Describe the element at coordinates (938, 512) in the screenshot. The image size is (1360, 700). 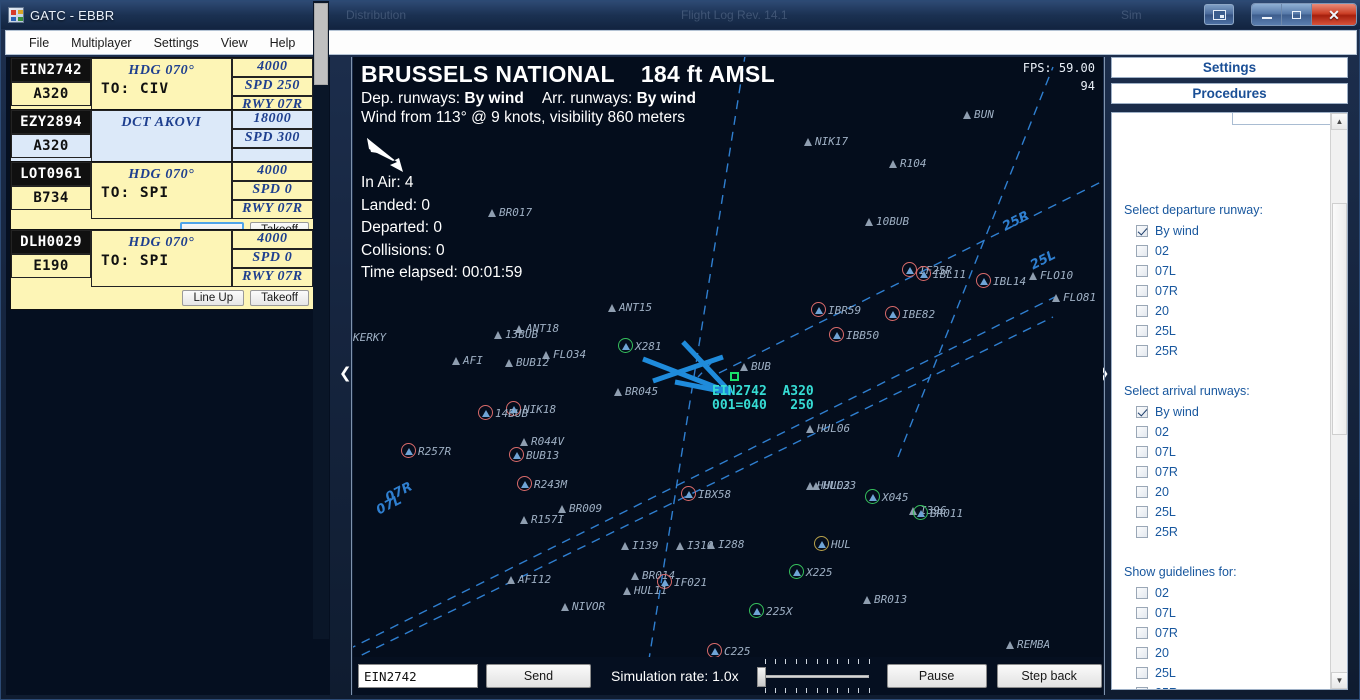
I see `waypoint-br011: BR011` at that location.